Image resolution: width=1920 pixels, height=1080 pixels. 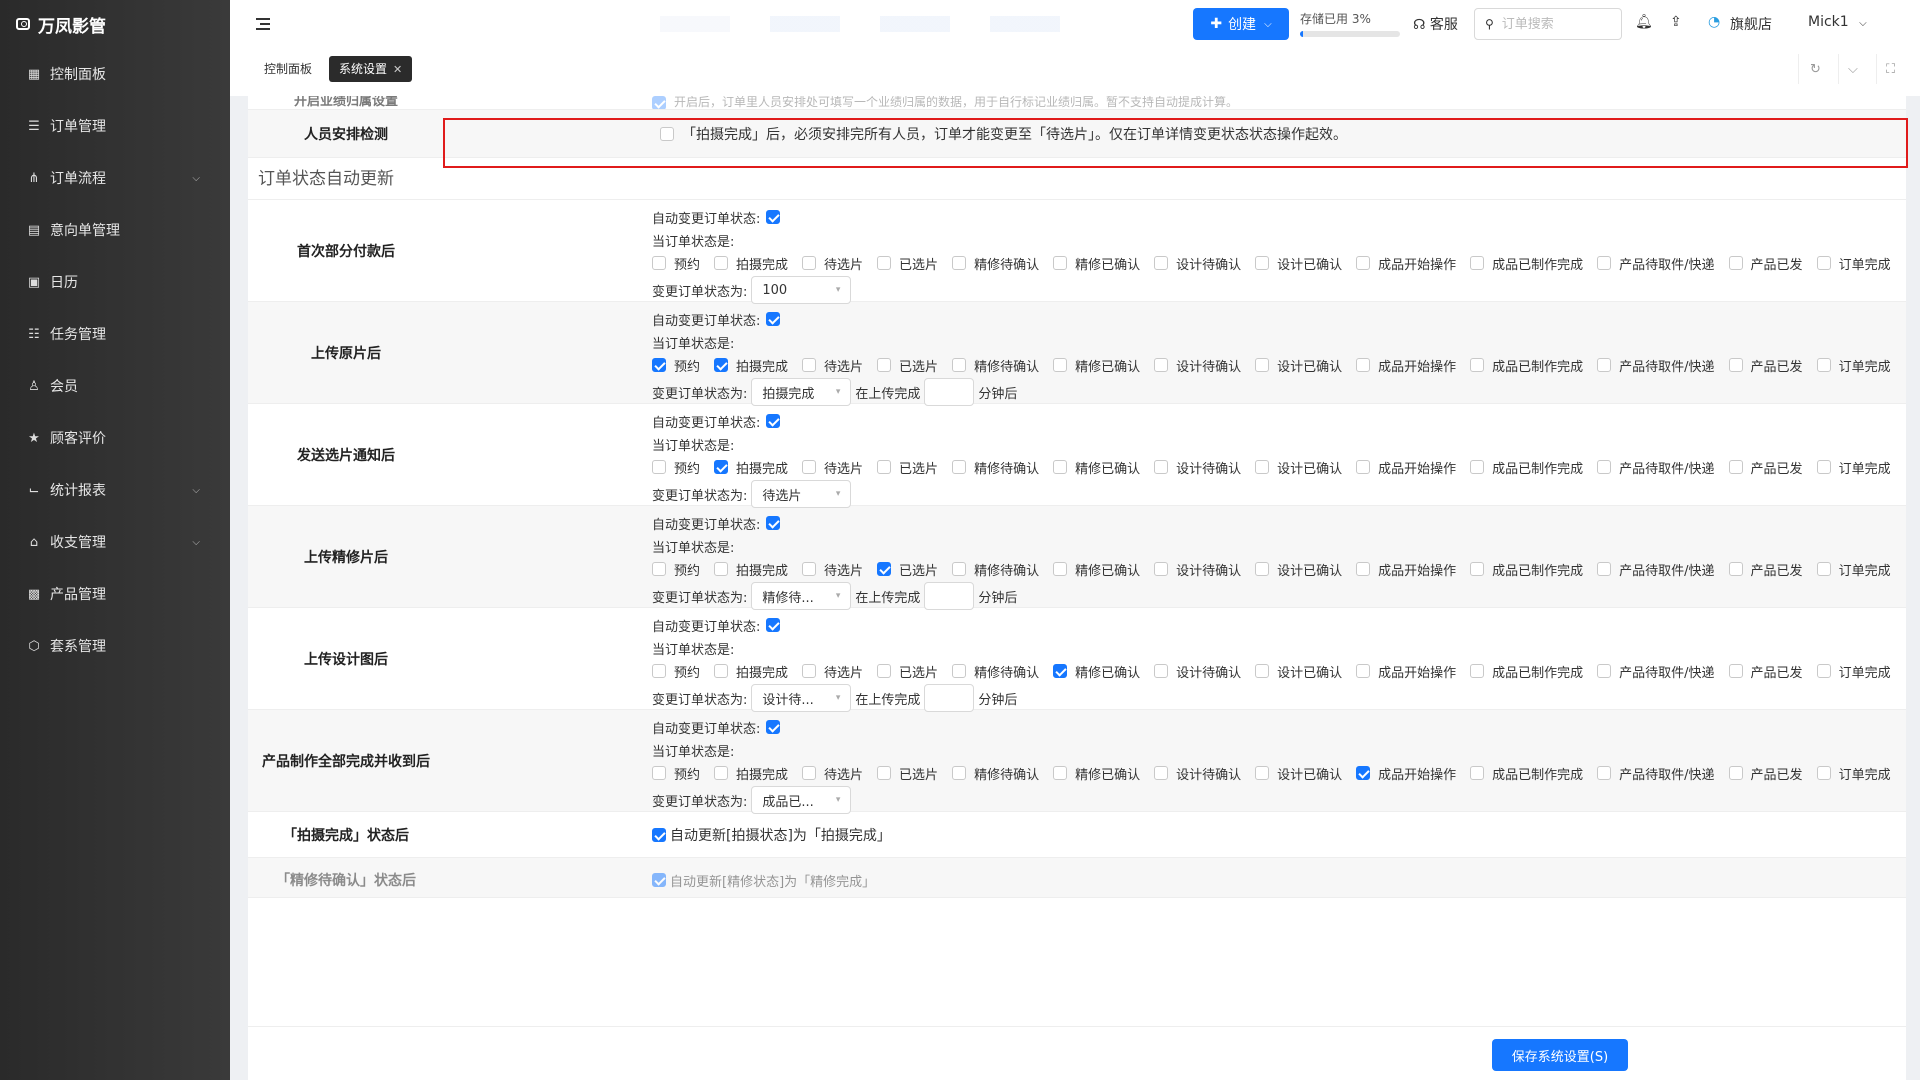 What do you see at coordinates (115, 438) in the screenshot?
I see `sidebar-item-7: ★ 顾客评价` at bounding box center [115, 438].